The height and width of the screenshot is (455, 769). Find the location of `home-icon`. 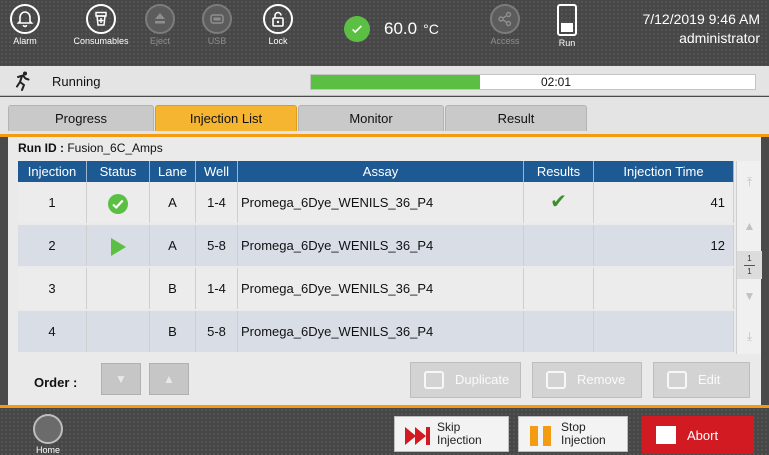

home-icon is located at coordinates (48, 429).